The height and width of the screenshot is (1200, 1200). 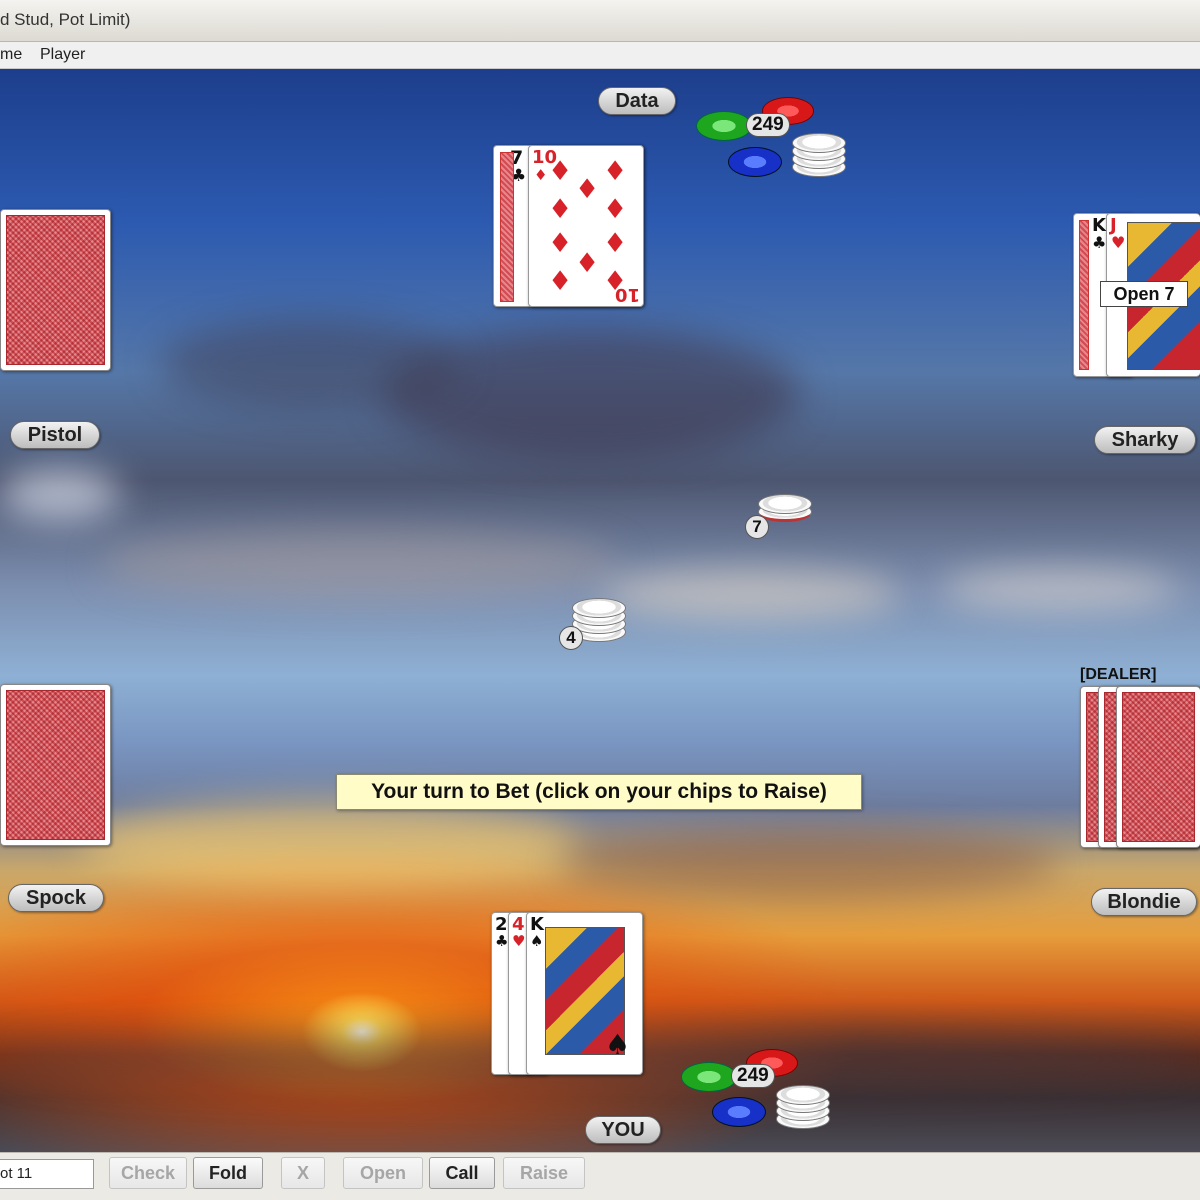 What do you see at coordinates (11, 55) in the screenshot?
I see `menu-game: me` at bounding box center [11, 55].